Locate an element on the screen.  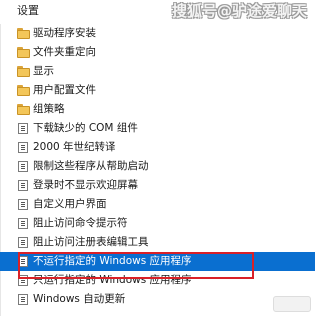
item-label: Windows 自动更新 is located at coordinates (79, 299).